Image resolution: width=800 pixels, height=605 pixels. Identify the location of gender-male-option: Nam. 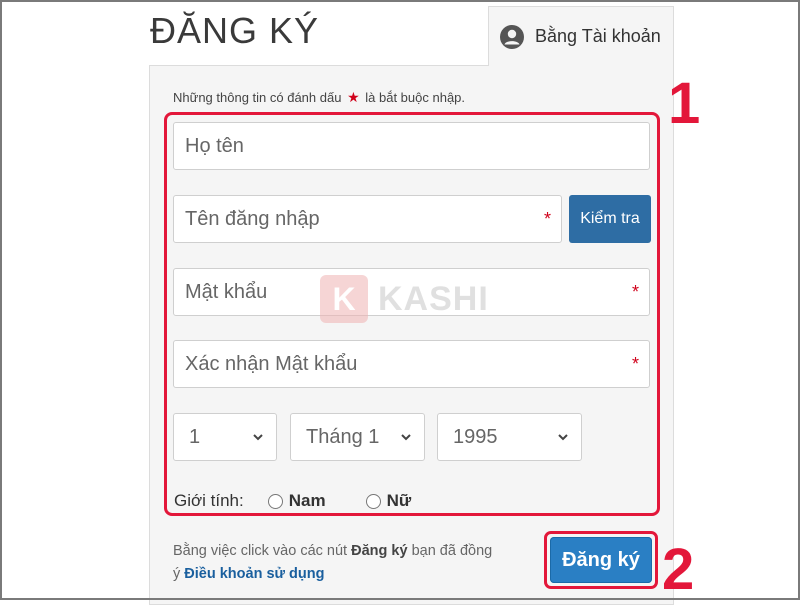
(296, 501).